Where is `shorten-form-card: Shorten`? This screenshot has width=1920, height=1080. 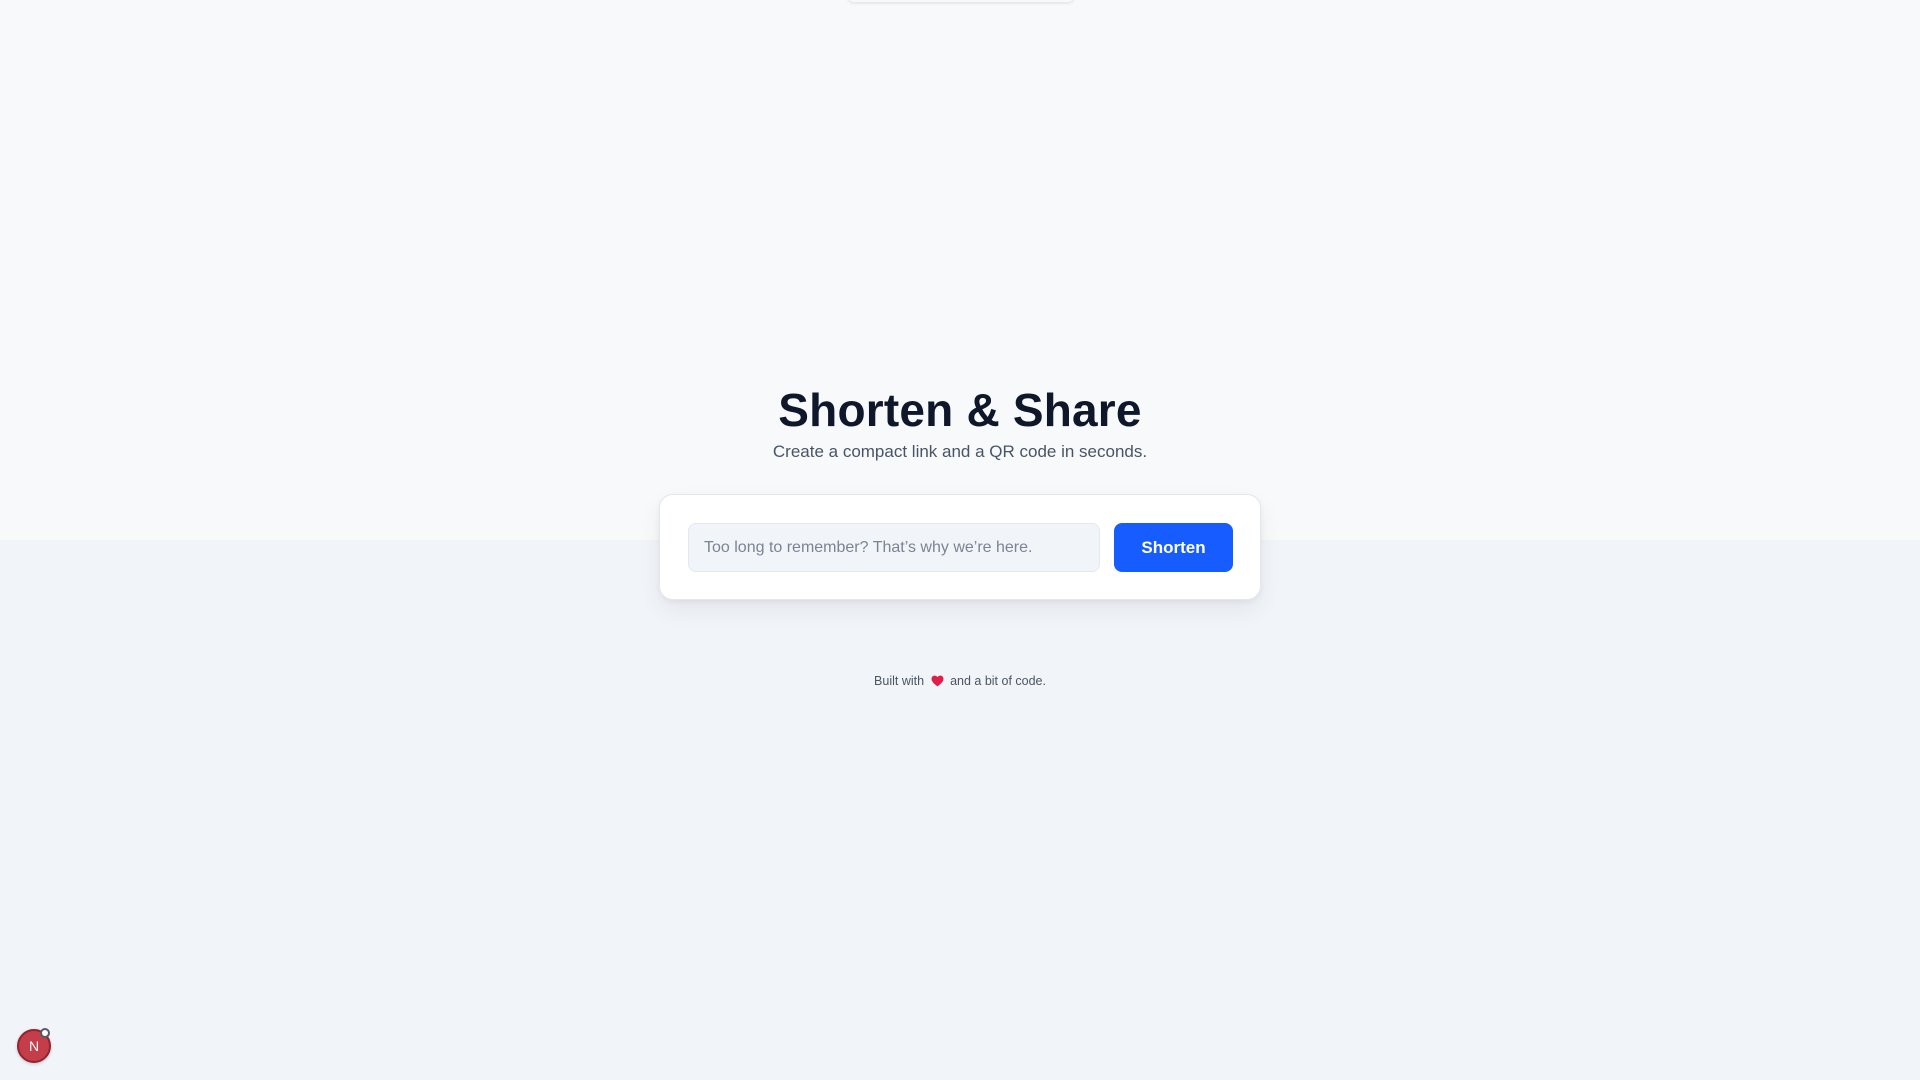
shorten-form-card: Shorten is located at coordinates (960, 547).